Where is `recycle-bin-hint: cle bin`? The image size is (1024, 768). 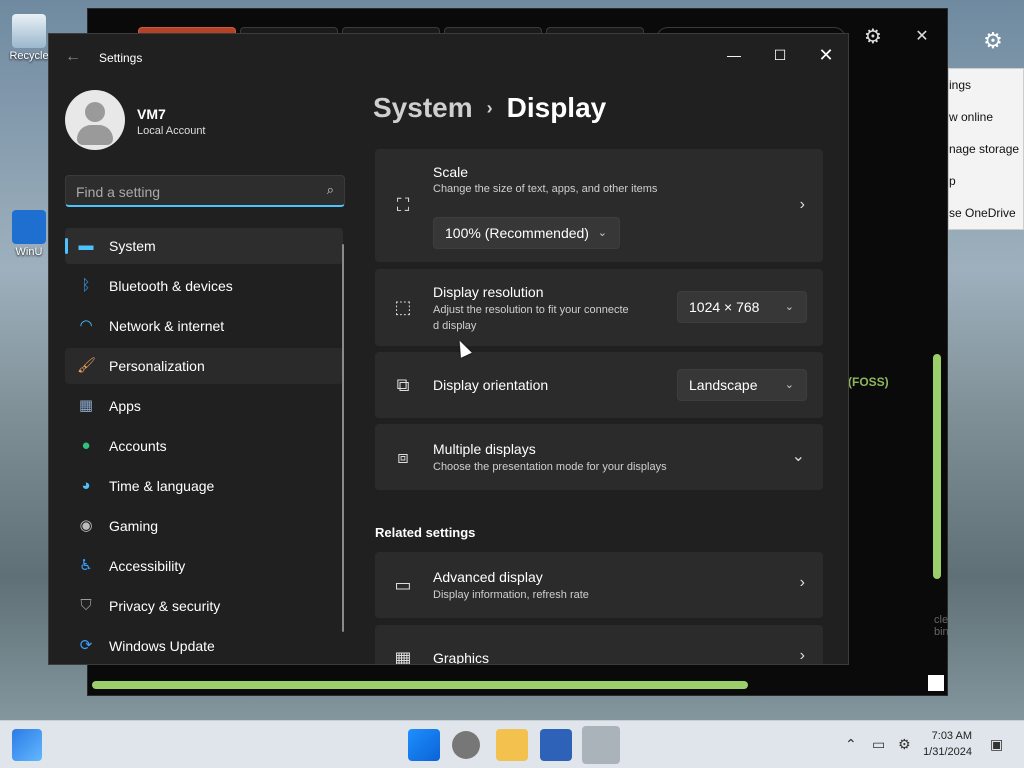
recycle-bin-hint: cle bin is located at coordinates (941, 626).